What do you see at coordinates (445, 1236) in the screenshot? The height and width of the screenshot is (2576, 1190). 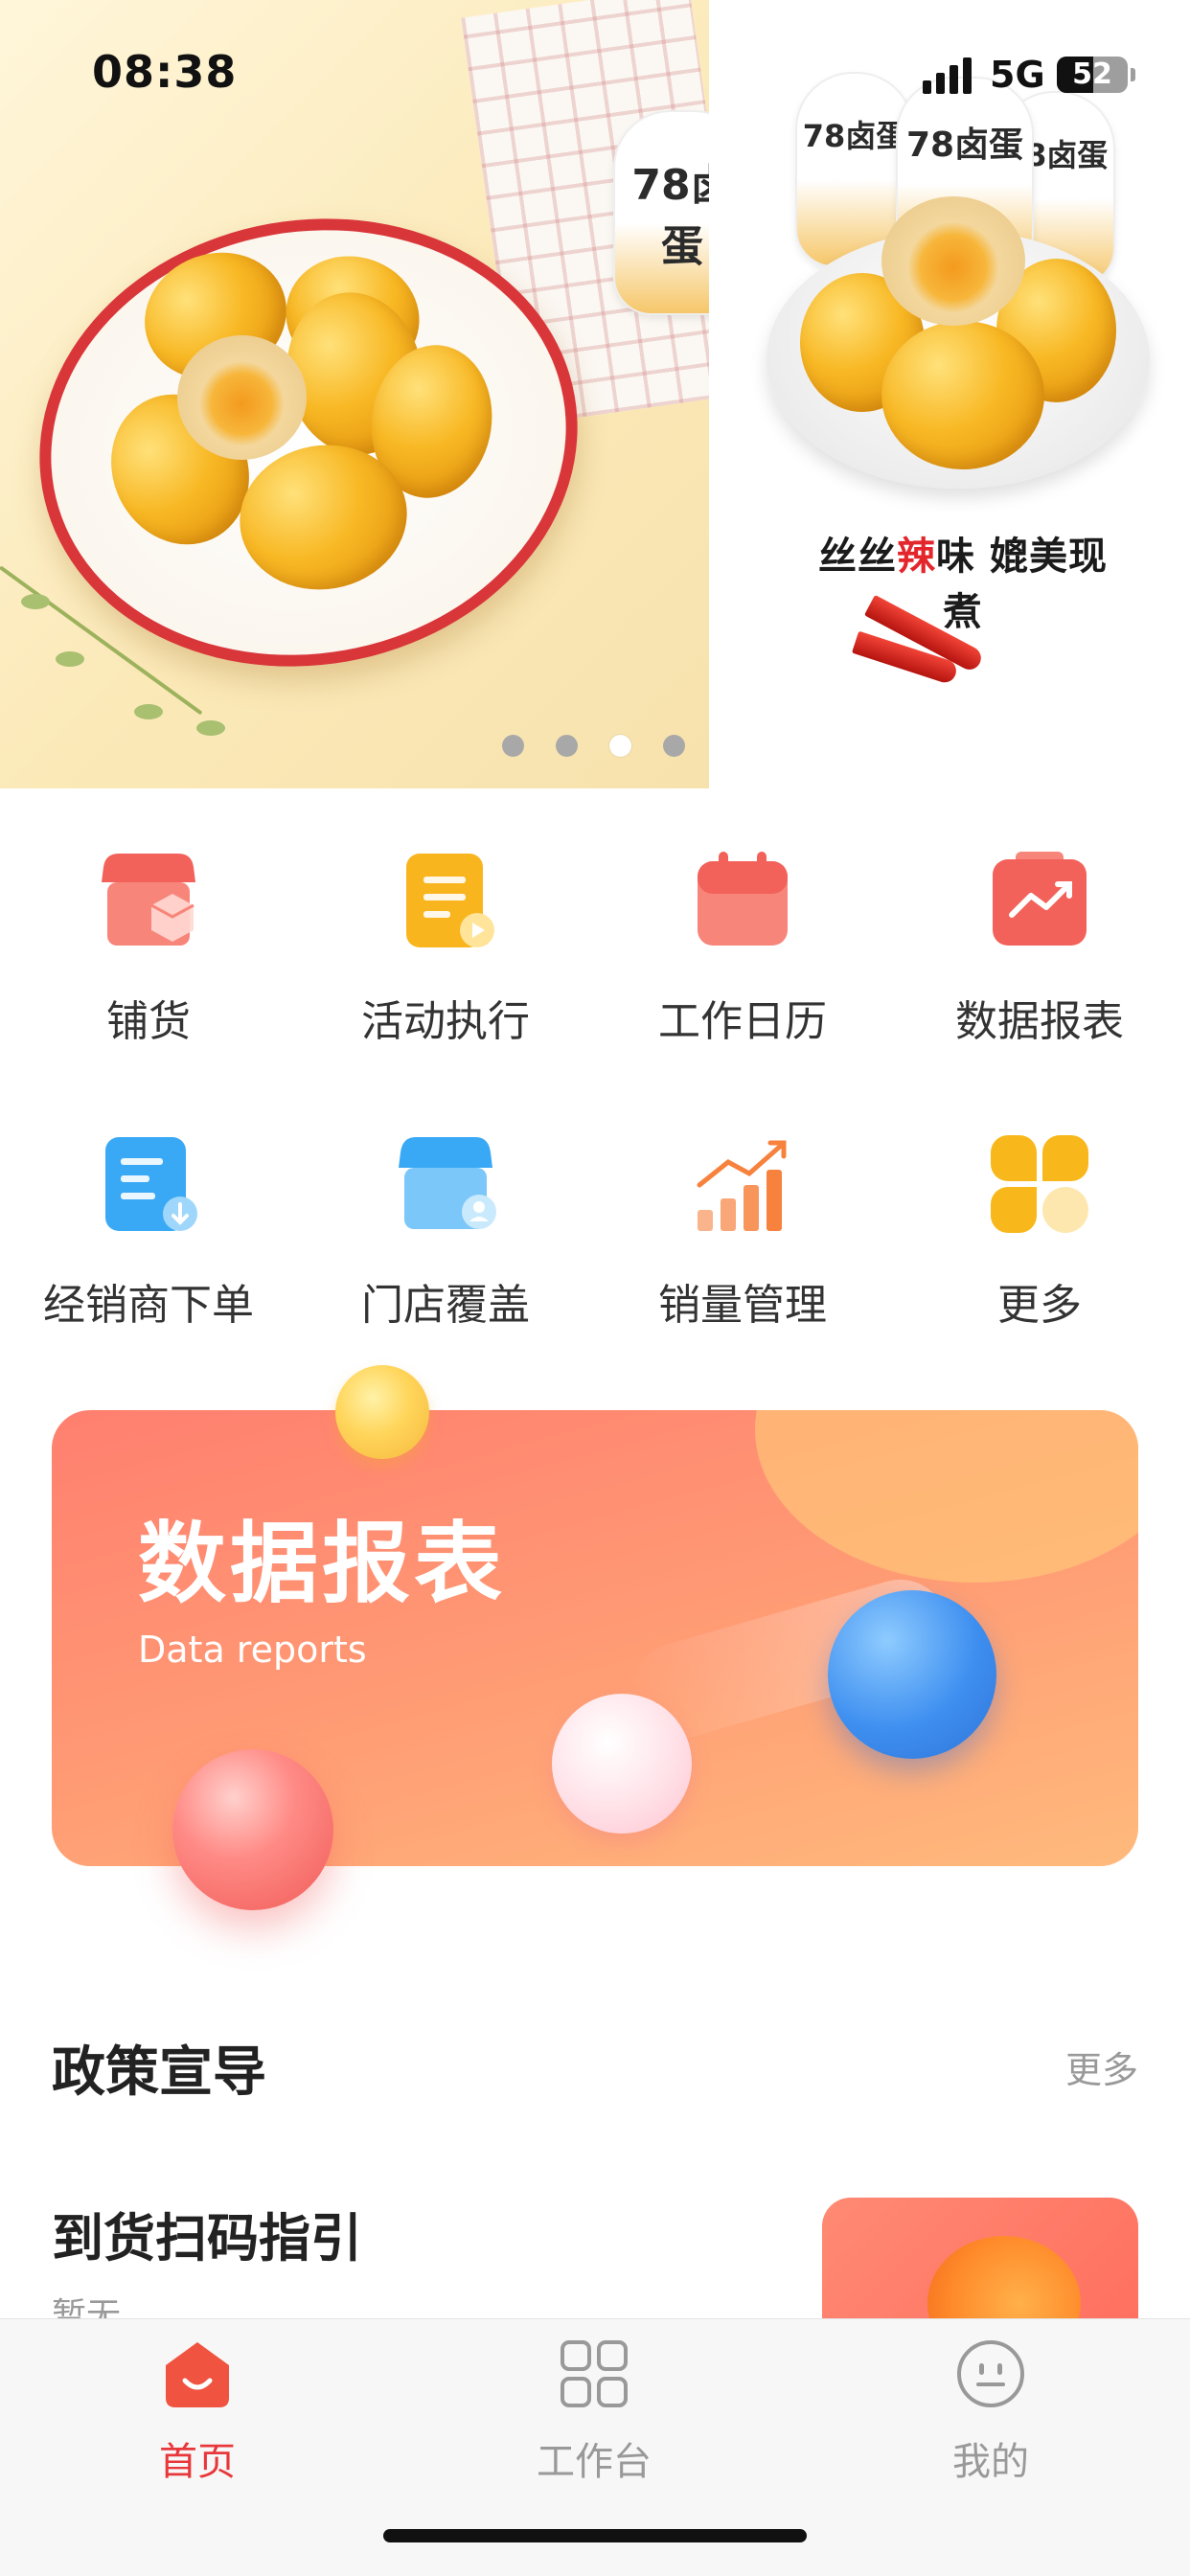 I see `menu-item-store-coverage: 门店覆盖` at bounding box center [445, 1236].